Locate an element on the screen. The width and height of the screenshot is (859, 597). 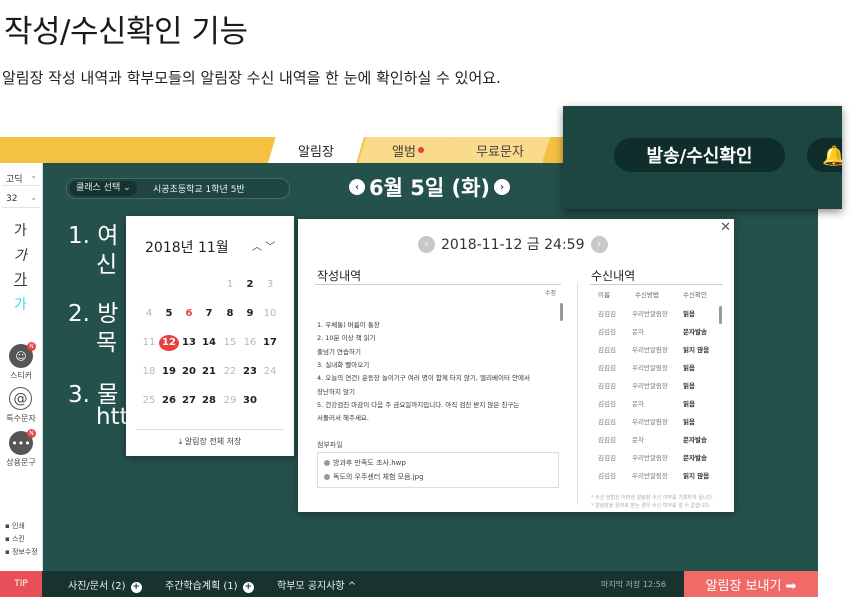
calendar-day: 19 is located at coordinates (169, 371).